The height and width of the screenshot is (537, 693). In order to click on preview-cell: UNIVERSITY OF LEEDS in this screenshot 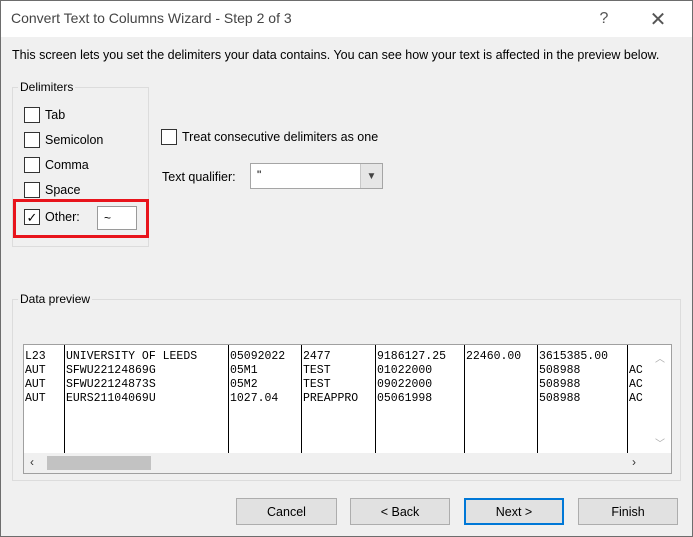, I will do `click(132, 356)`.